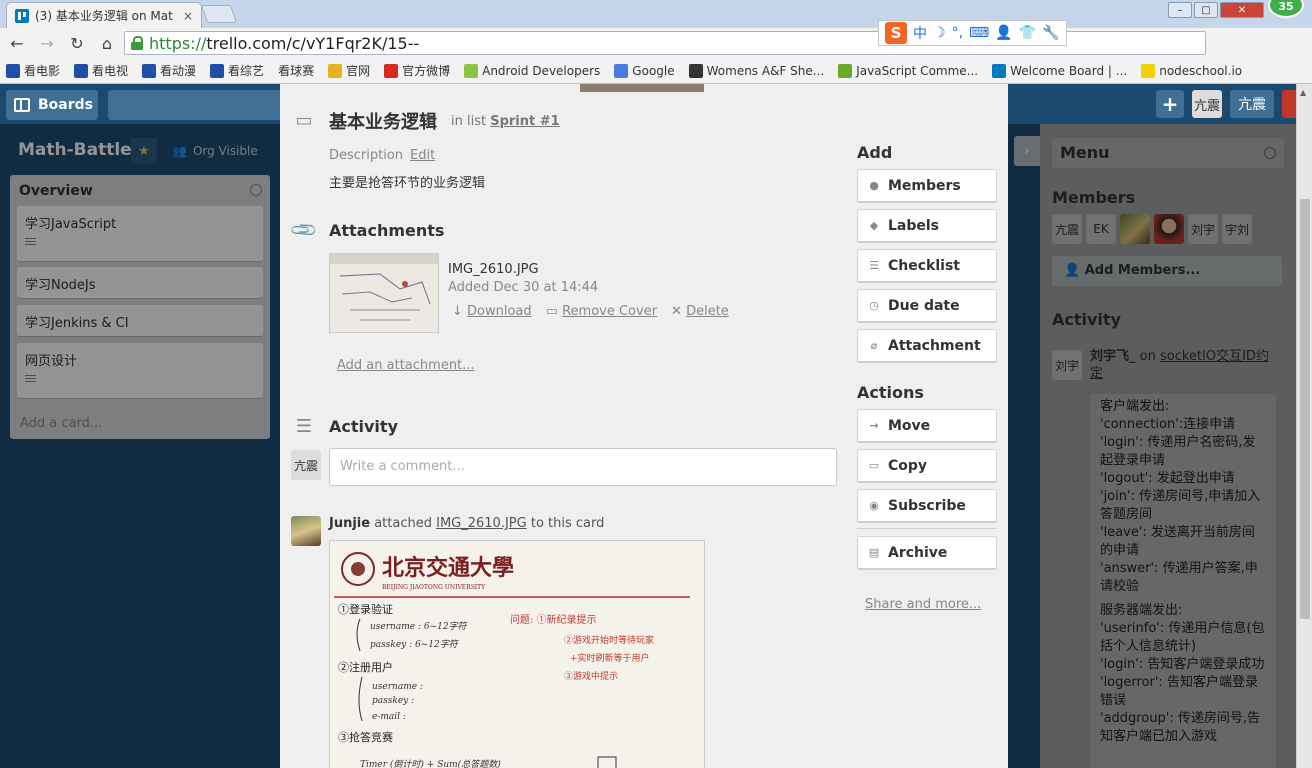 This screenshot has height=768, width=1312. Describe the element at coordinates (104, 15) in the screenshot. I see `browser-tab-active: (3) 基本业务逻辑 on Mat ×` at that location.